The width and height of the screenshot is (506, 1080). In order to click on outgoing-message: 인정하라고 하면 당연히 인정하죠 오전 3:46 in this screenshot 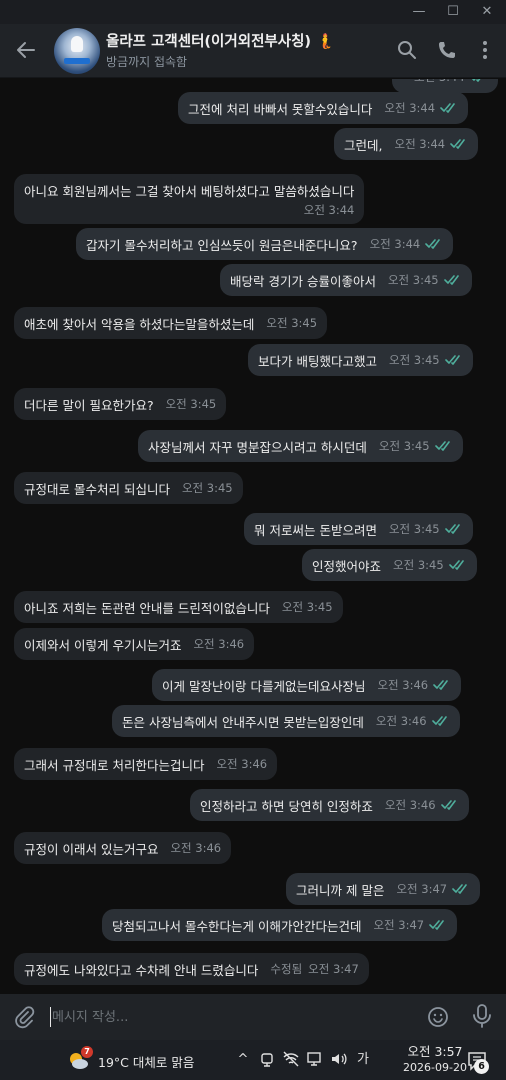, I will do `click(329, 805)`.